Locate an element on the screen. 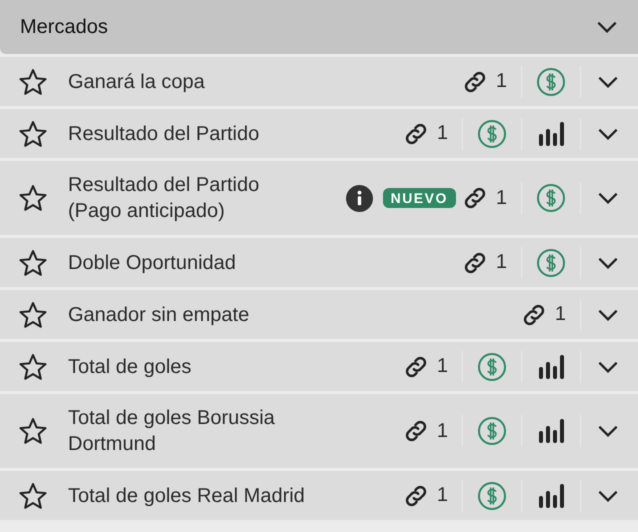  market-name: Doble Oportunidad is located at coordinates (152, 263).